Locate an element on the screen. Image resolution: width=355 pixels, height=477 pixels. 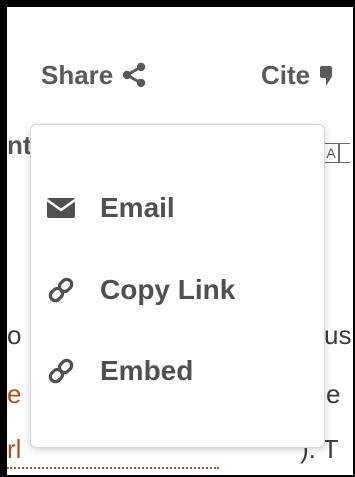
cite-label: Cite is located at coordinates (286, 74).